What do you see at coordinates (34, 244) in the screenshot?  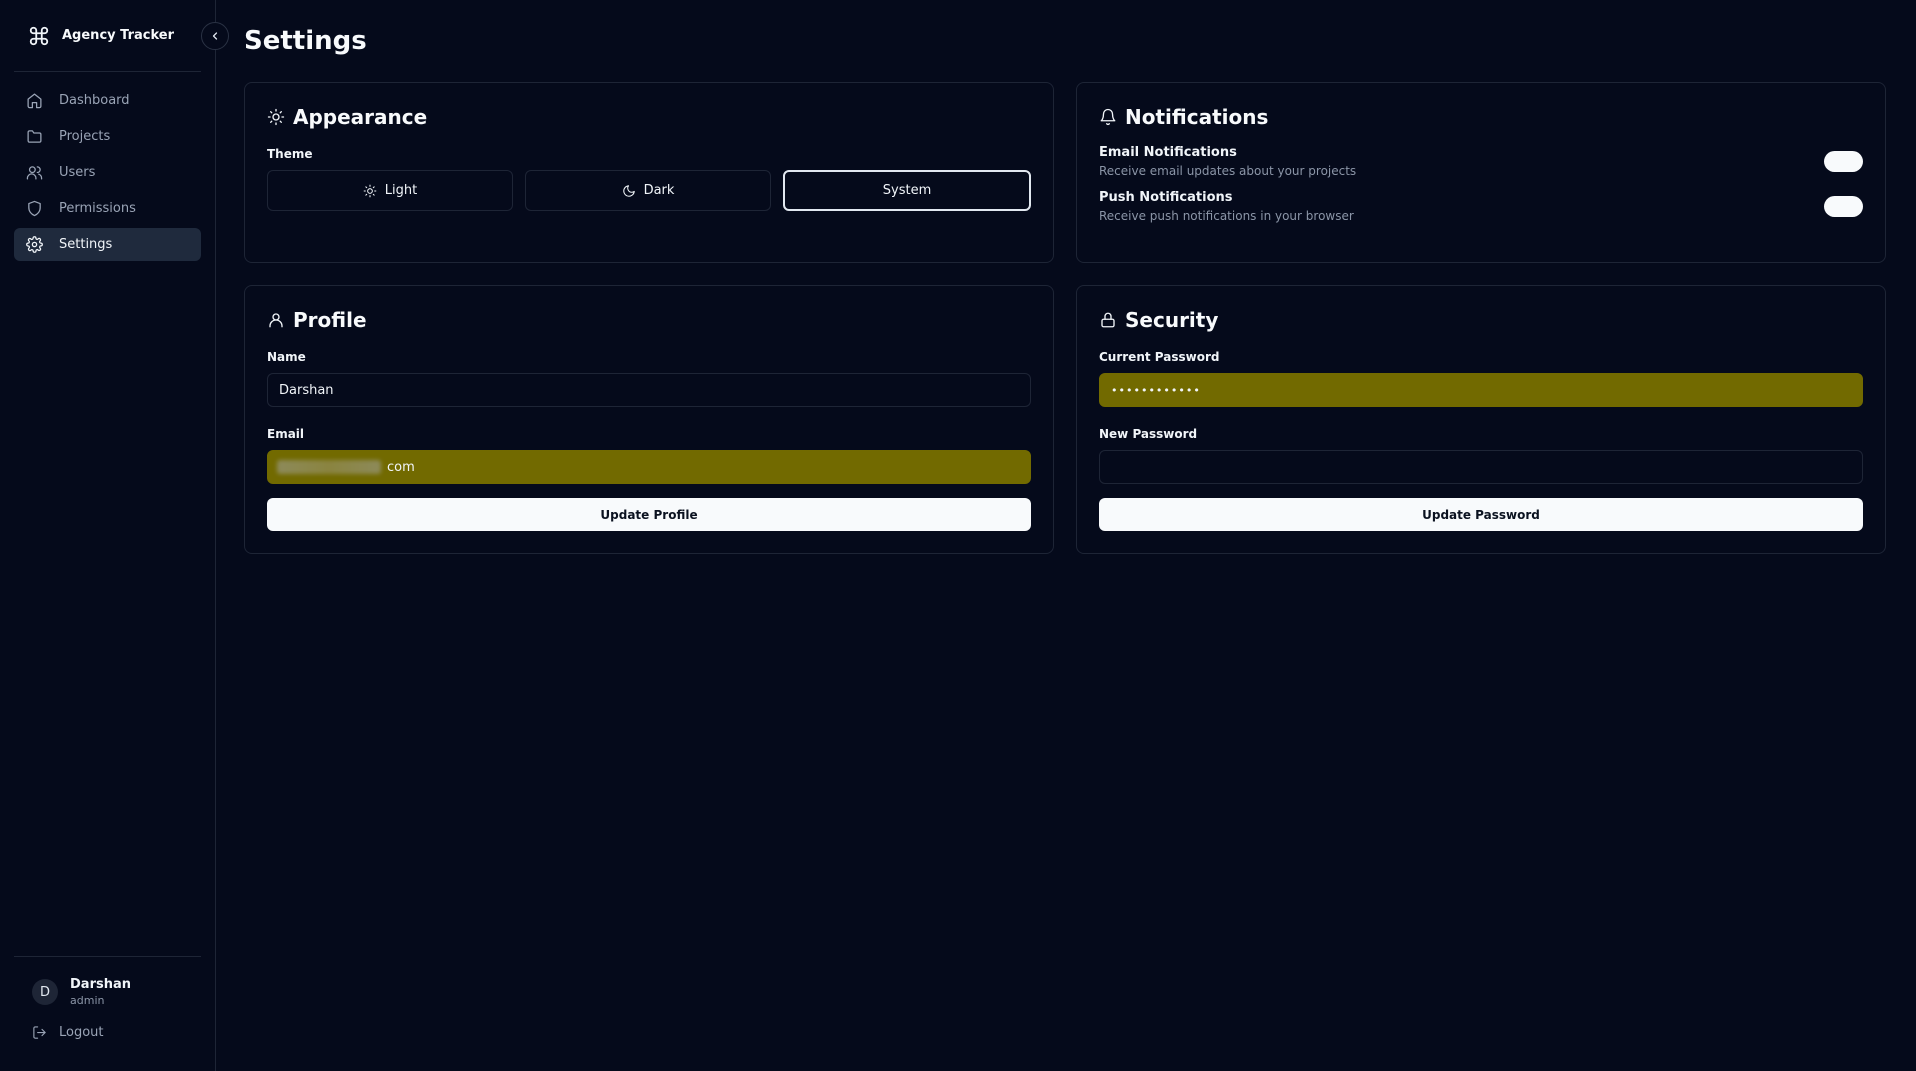 I see `gear-icon` at bounding box center [34, 244].